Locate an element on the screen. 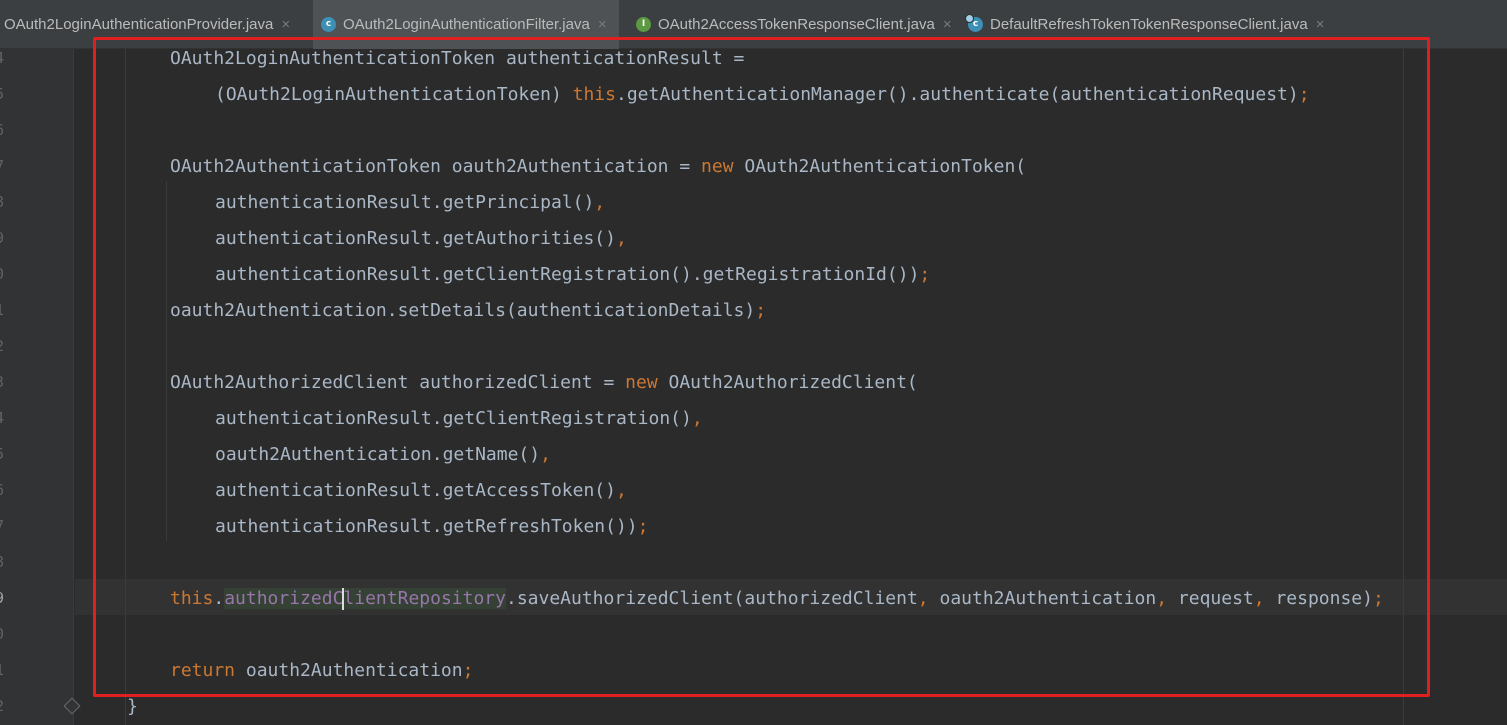 This screenshot has height=725, width=1507. line-number: 9 is located at coordinates (2, 238).